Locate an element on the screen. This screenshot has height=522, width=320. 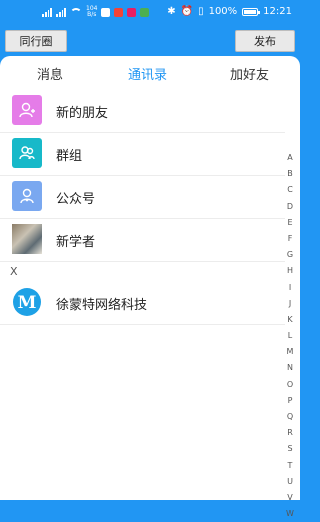
tab-contacts: 通讯录 is located at coordinates (147, 73).